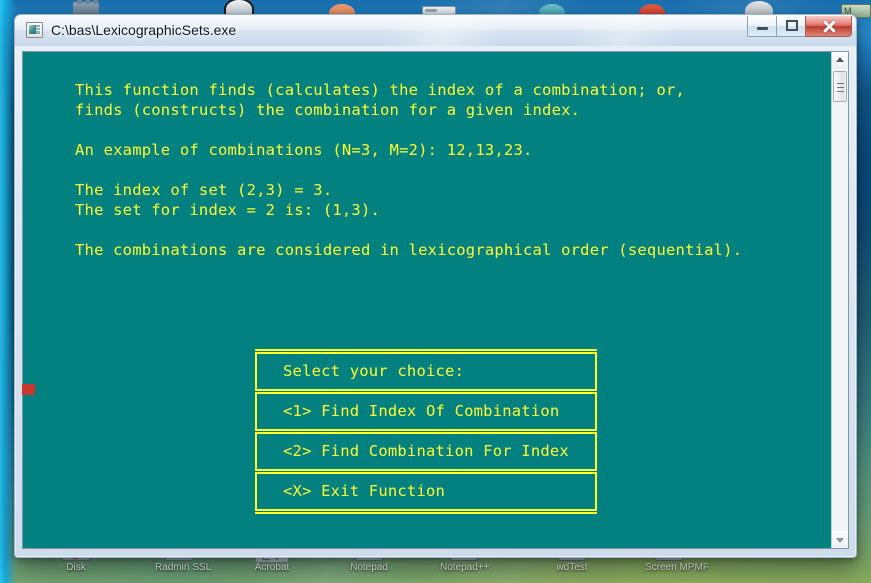  Describe the element at coordinates (465, 567) in the screenshot. I see `desktop-icon-label: Notepad++` at that location.